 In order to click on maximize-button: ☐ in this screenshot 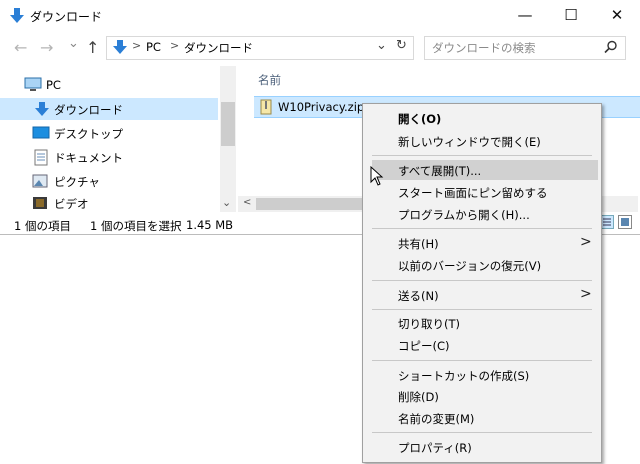, I will do `click(571, 15)`.